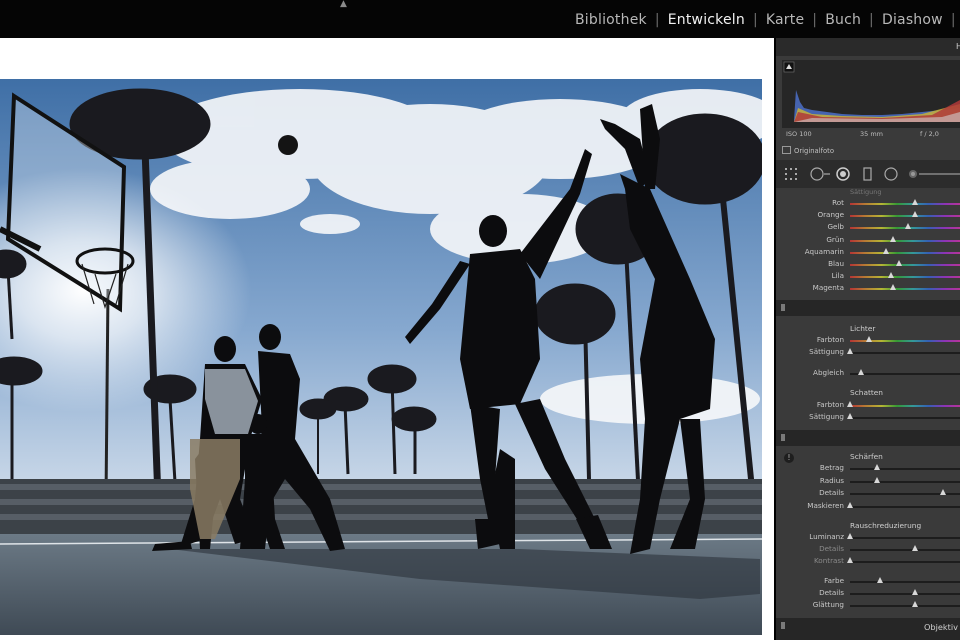 Image resolution: width=960 pixels, height=640 pixels. I want to click on slider-label: Magenta, so click(828, 288).